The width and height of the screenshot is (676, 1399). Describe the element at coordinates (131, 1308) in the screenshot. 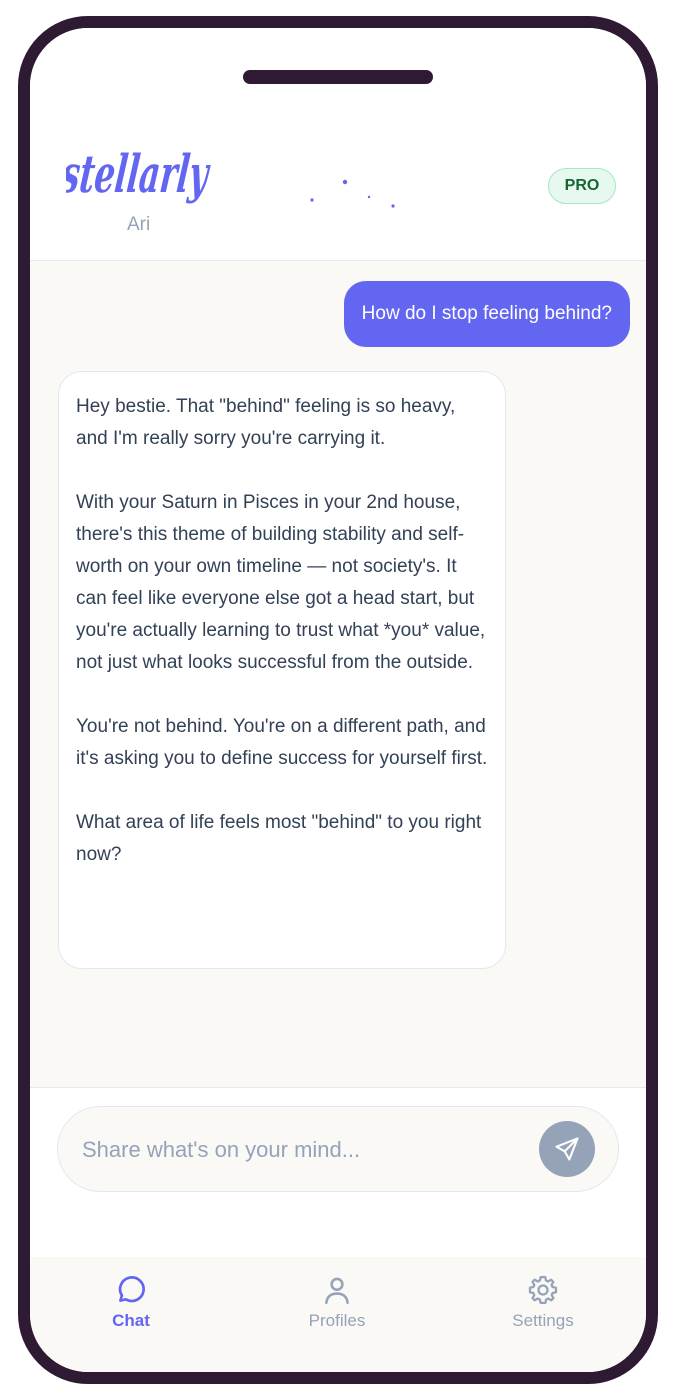

I see `tab-chat: Chat` at that location.